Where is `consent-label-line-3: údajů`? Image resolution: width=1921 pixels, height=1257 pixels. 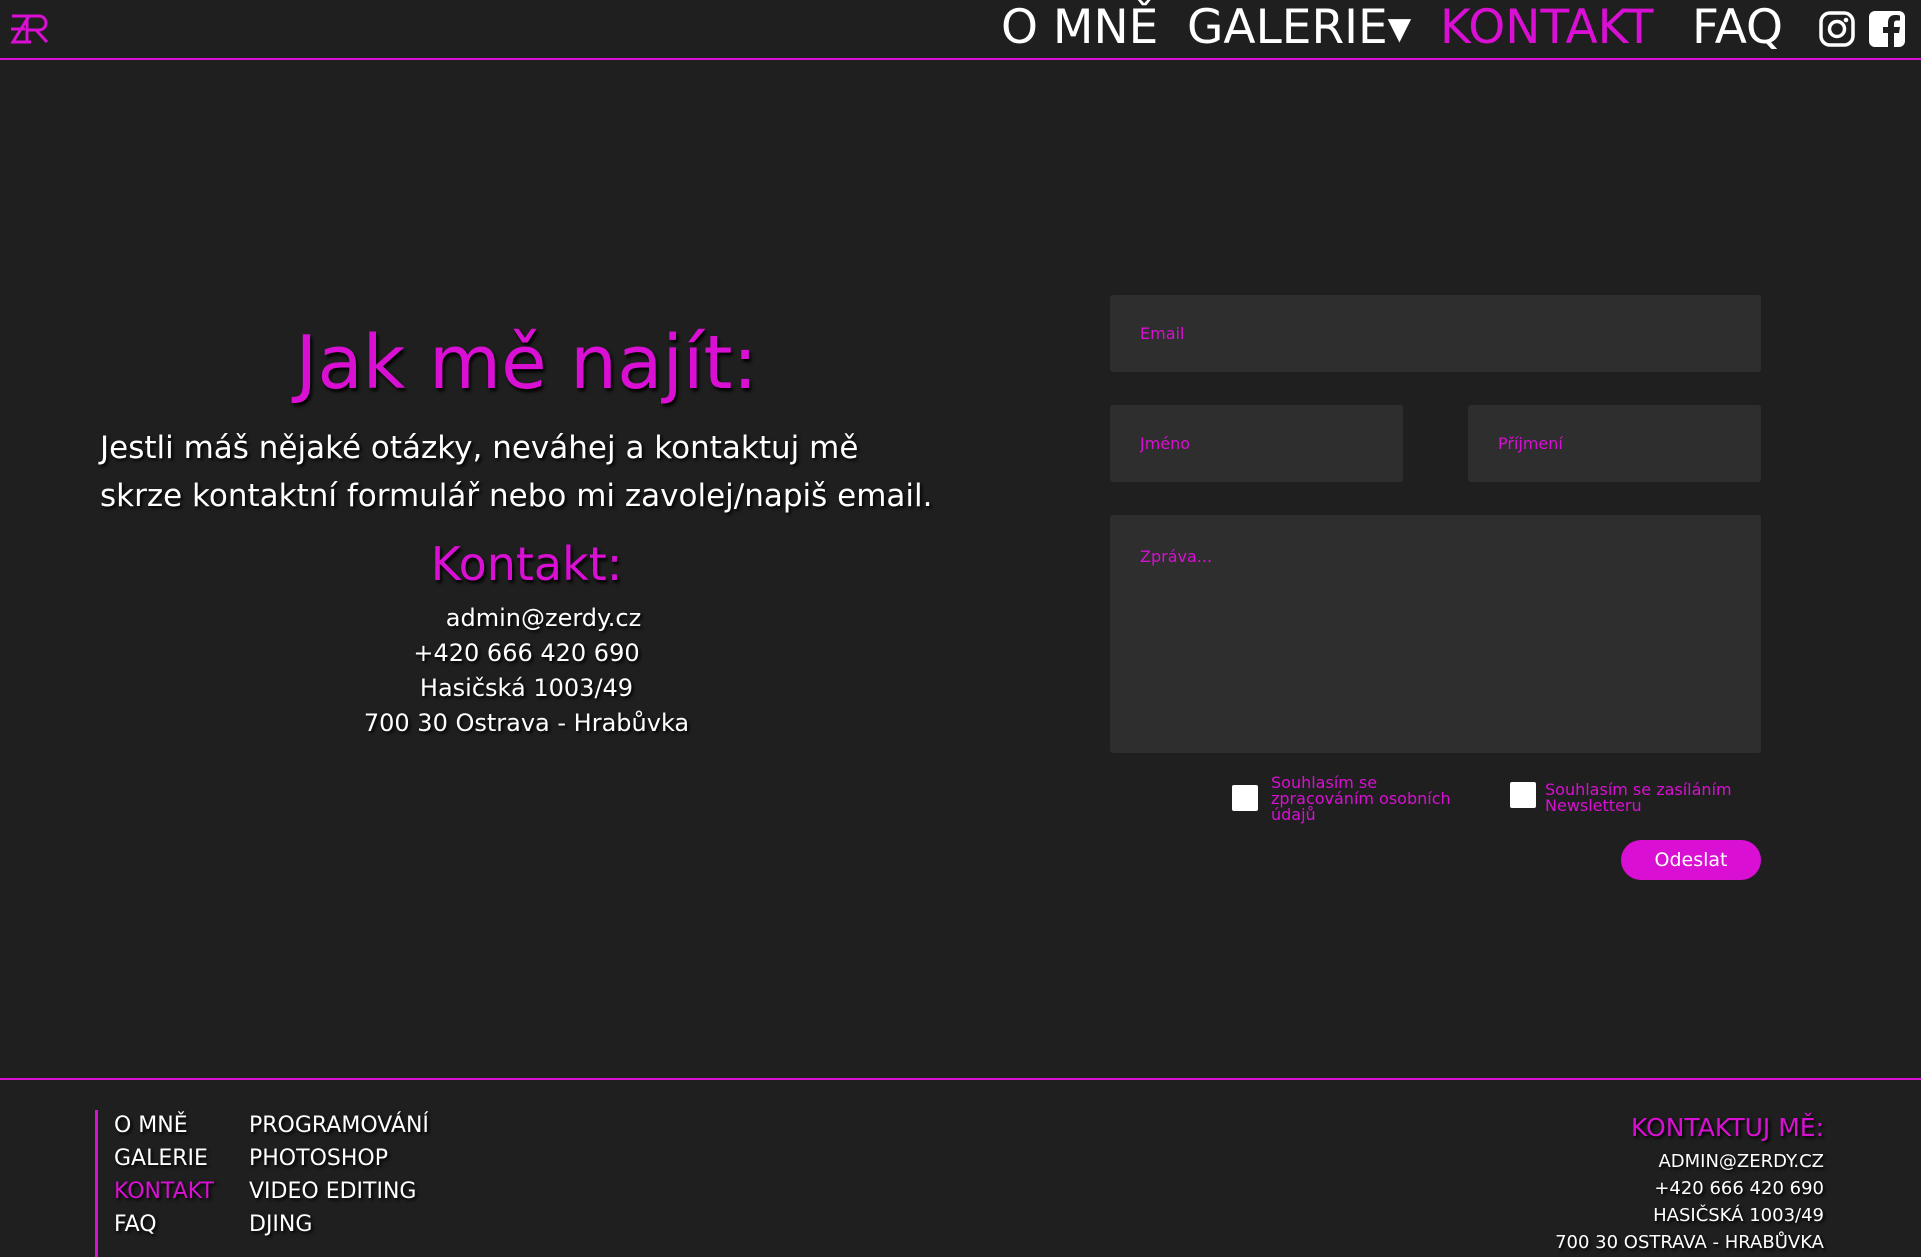 consent-label-line-3: údajů is located at coordinates (1293, 814).